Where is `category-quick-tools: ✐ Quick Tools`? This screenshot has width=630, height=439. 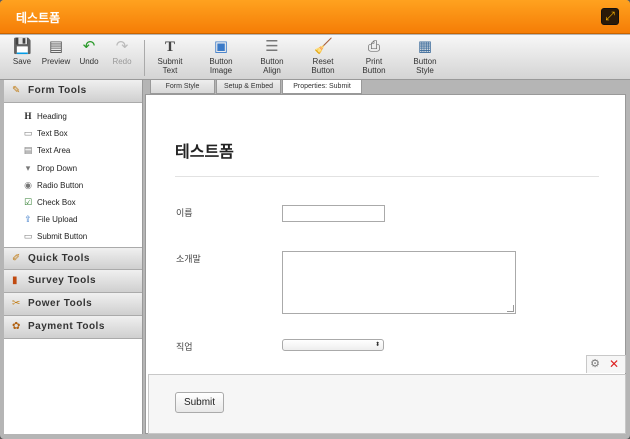
category-quick-tools: ✐ Quick Tools is located at coordinates (73, 258).